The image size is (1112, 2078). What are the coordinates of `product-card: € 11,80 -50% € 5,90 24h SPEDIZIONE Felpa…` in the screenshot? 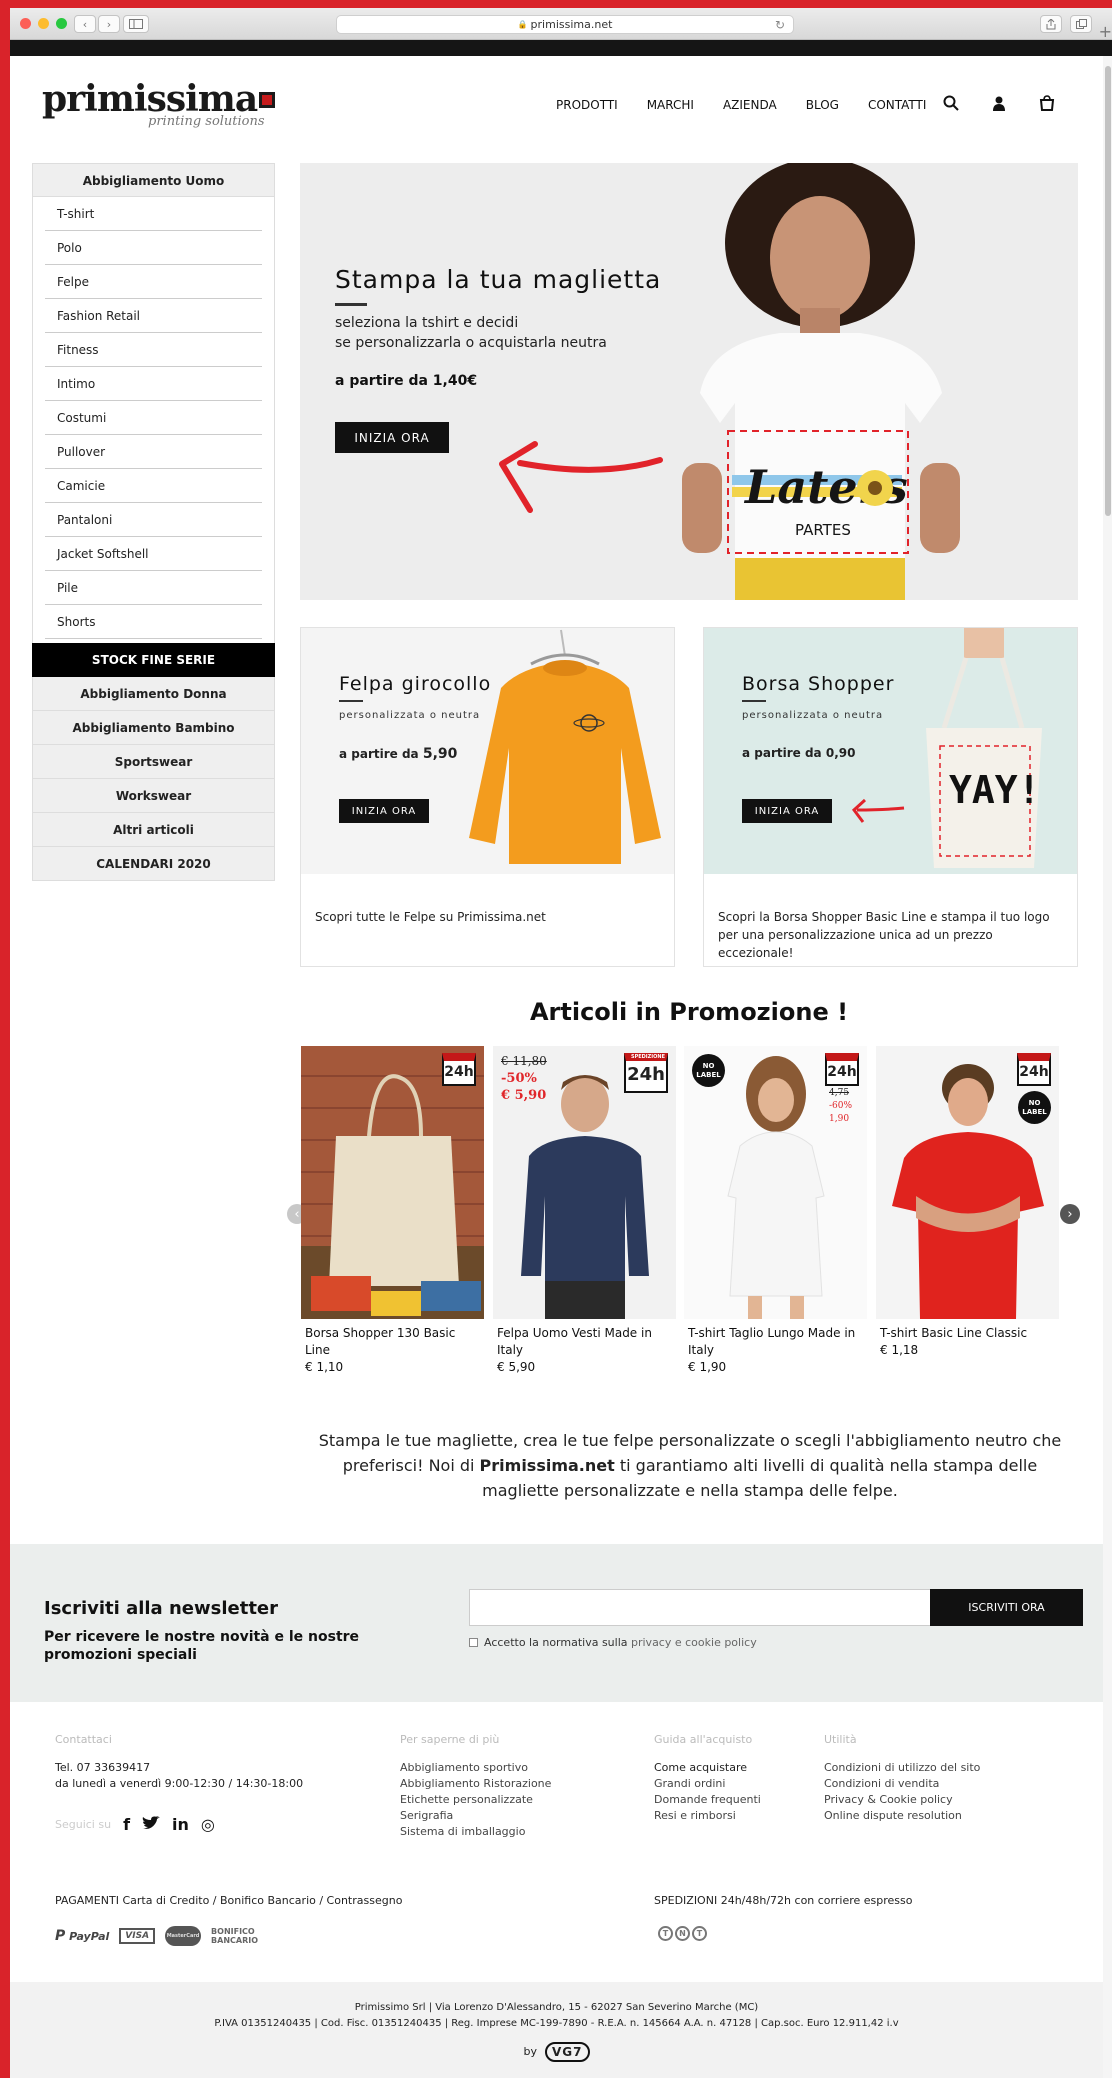 It's located at (584, 1211).